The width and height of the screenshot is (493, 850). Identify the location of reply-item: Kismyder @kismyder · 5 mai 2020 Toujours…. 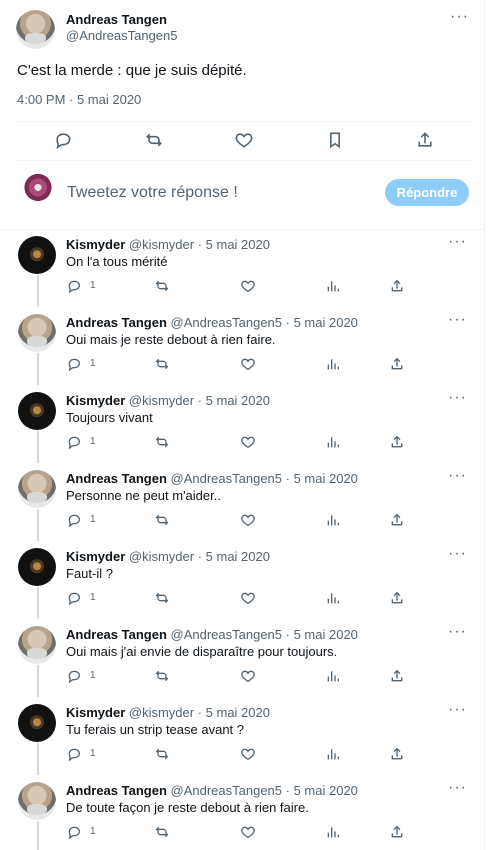
(242, 424).